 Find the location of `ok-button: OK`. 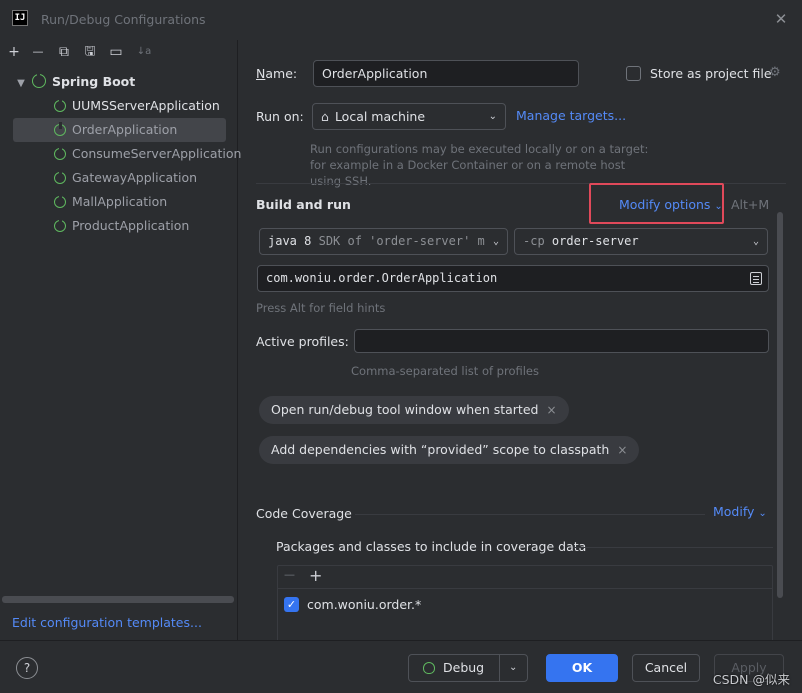

ok-button: OK is located at coordinates (582, 668).